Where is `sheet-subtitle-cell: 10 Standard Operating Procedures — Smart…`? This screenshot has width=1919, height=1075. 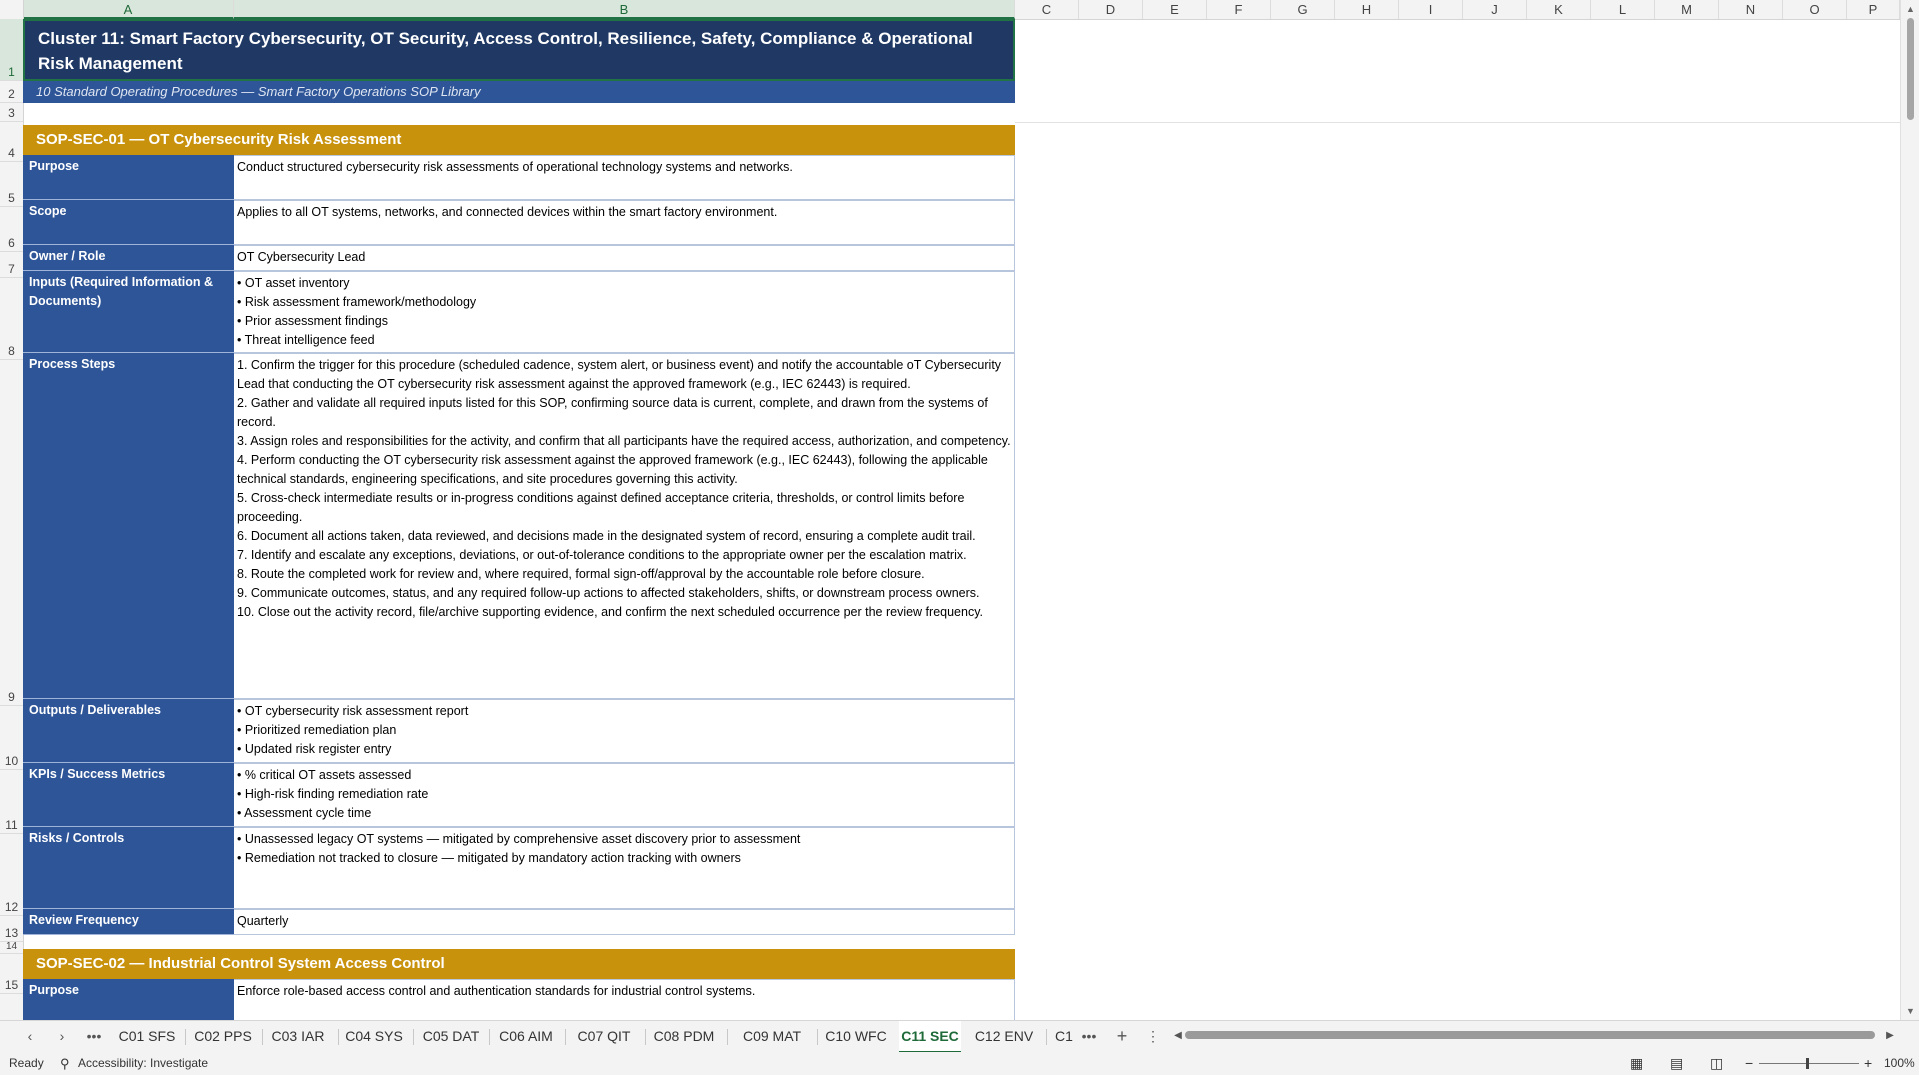
sheet-subtitle-cell: 10 Standard Operating Procedures — Smart… is located at coordinates (519, 92).